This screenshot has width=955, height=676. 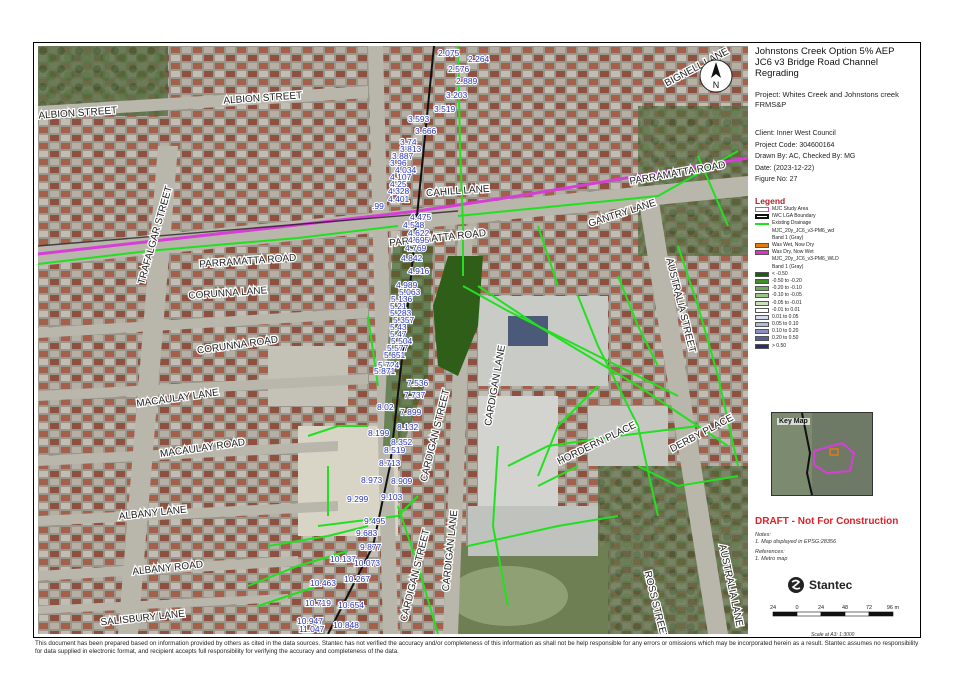 What do you see at coordinates (411, 412) in the screenshot?
I see `flood-level-label: 7.899` at bounding box center [411, 412].